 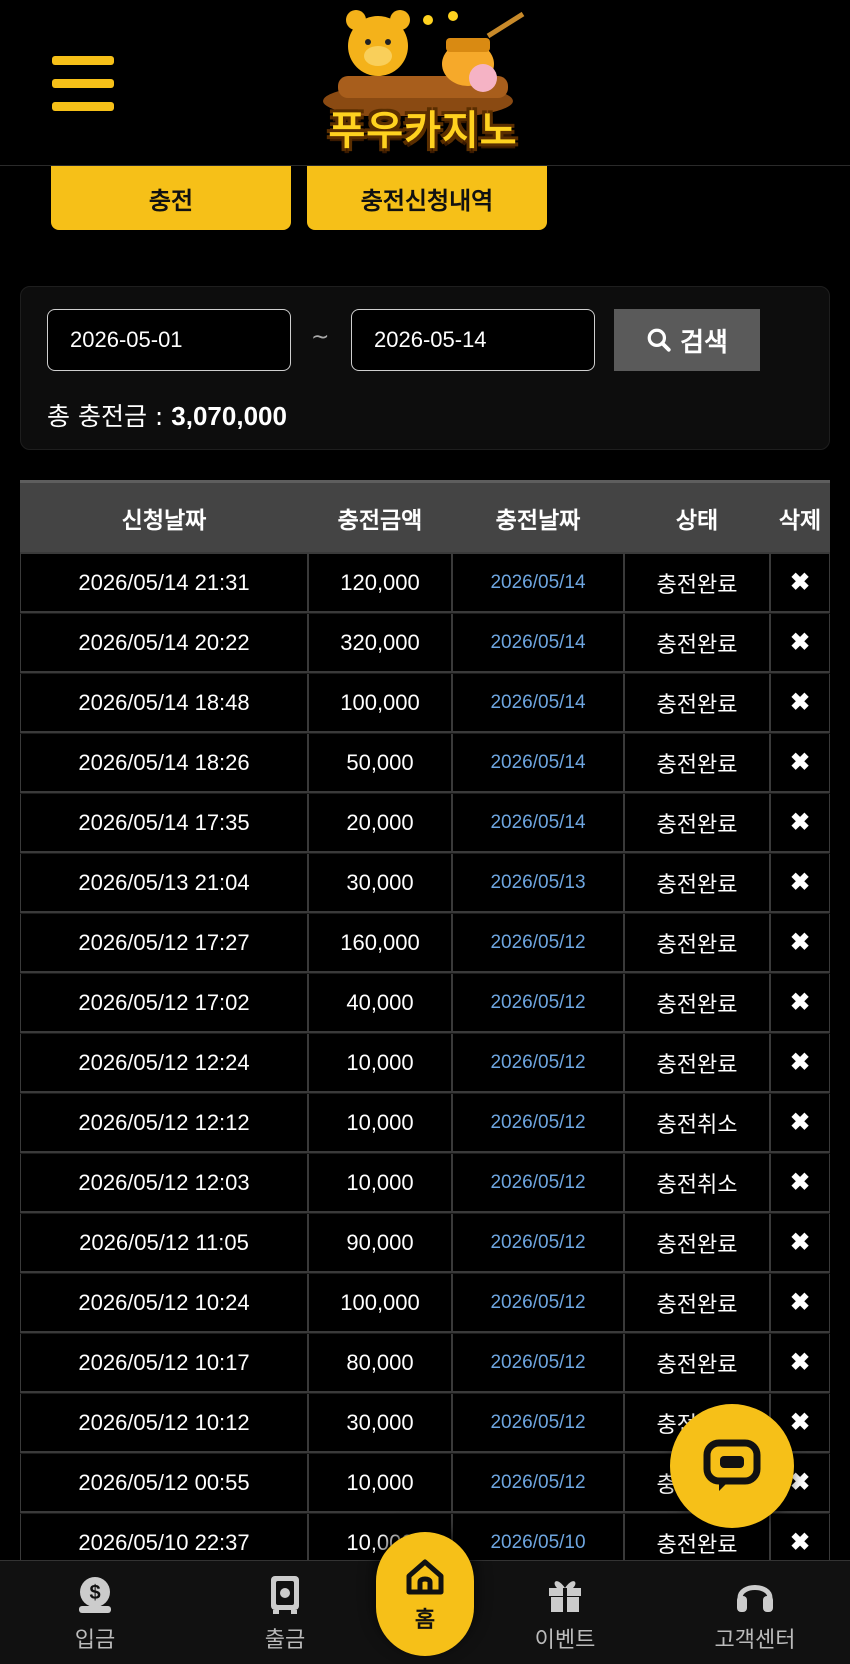 What do you see at coordinates (164, 1063) in the screenshot?
I see `cell-requested-date: 2026/05/12 12:24` at bounding box center [164, 1063].